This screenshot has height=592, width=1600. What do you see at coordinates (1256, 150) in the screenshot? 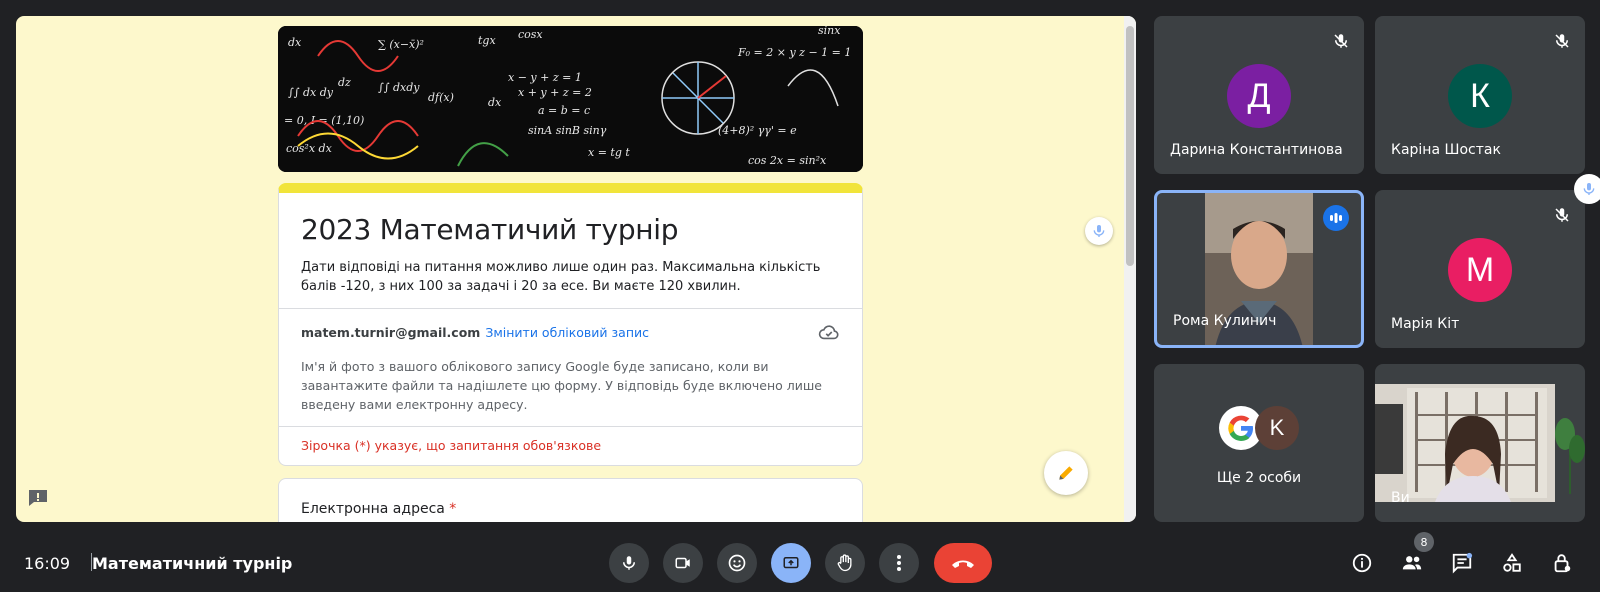
I see `participant-name: Дарина Константинова` at bounding box center [1256, 150].